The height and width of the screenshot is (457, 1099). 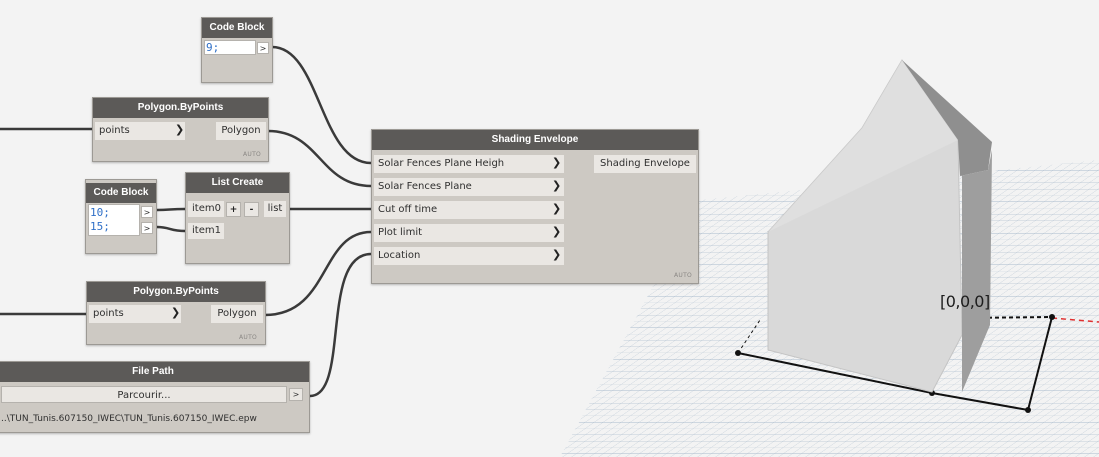 I want to click on code-block-node-1: Code Block 9; >, so click(x=237, y=50).